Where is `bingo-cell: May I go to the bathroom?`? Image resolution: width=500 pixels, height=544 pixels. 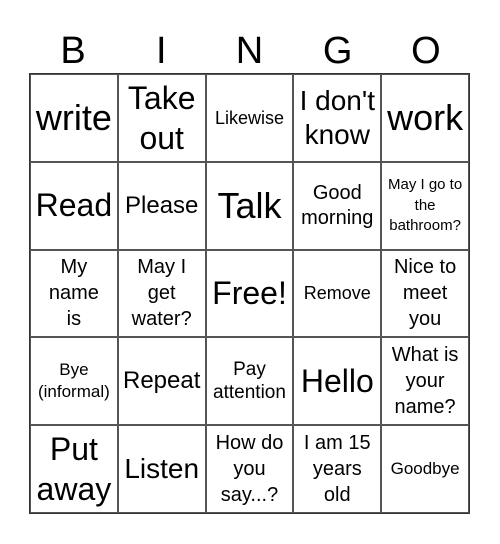
bingo-cell: May I go to the bathroom? is located at coordinates (425, 205).